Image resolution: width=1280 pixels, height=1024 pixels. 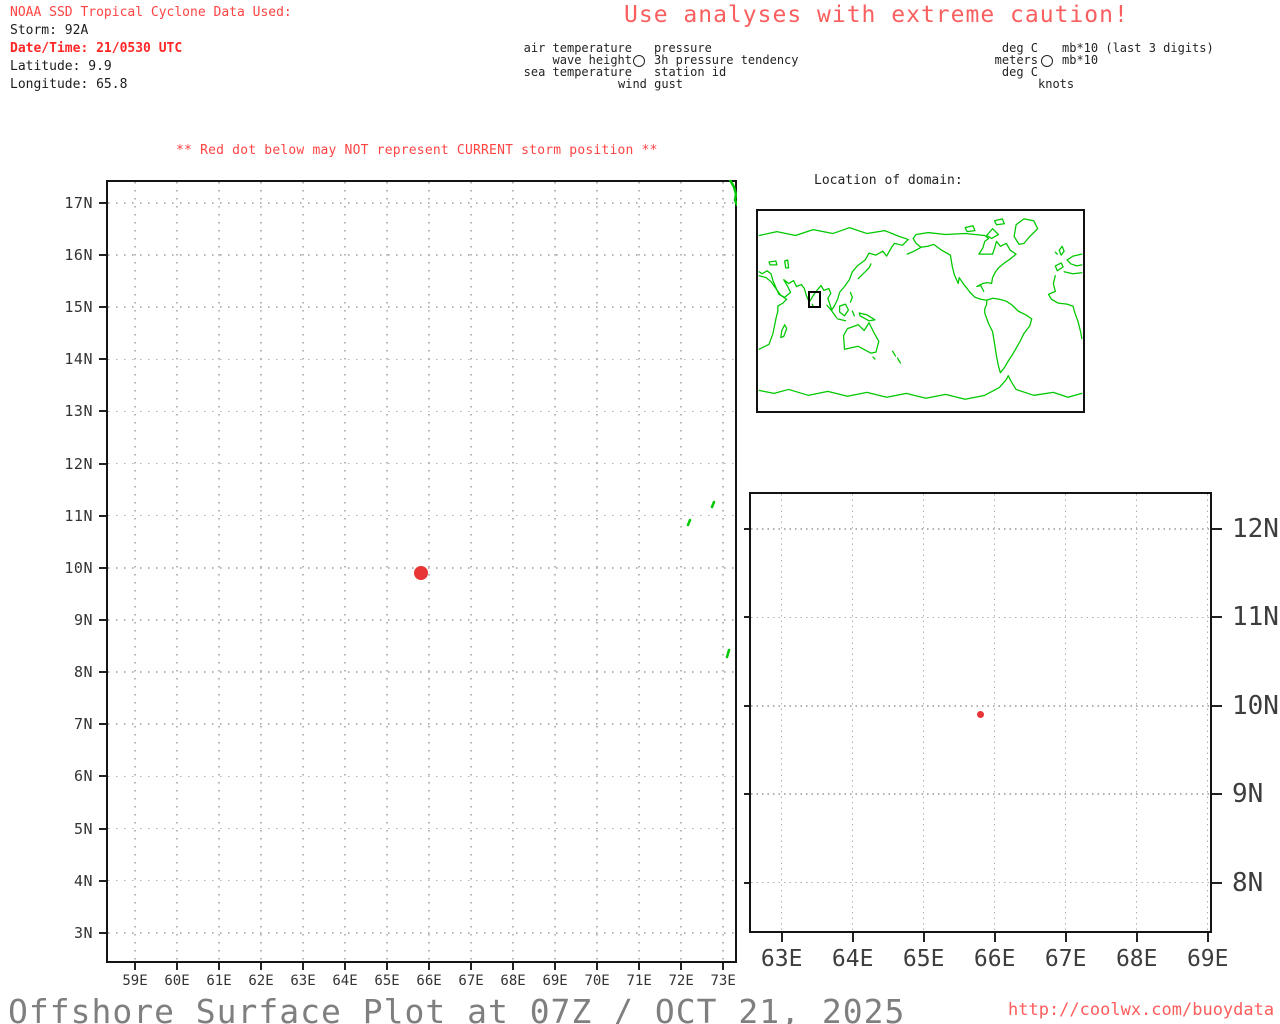 What do you see at coordinates (1019, 72) in the screenshot?
I see `units-deg-c-bottom: deg C` at bounding box center [1019, 72].